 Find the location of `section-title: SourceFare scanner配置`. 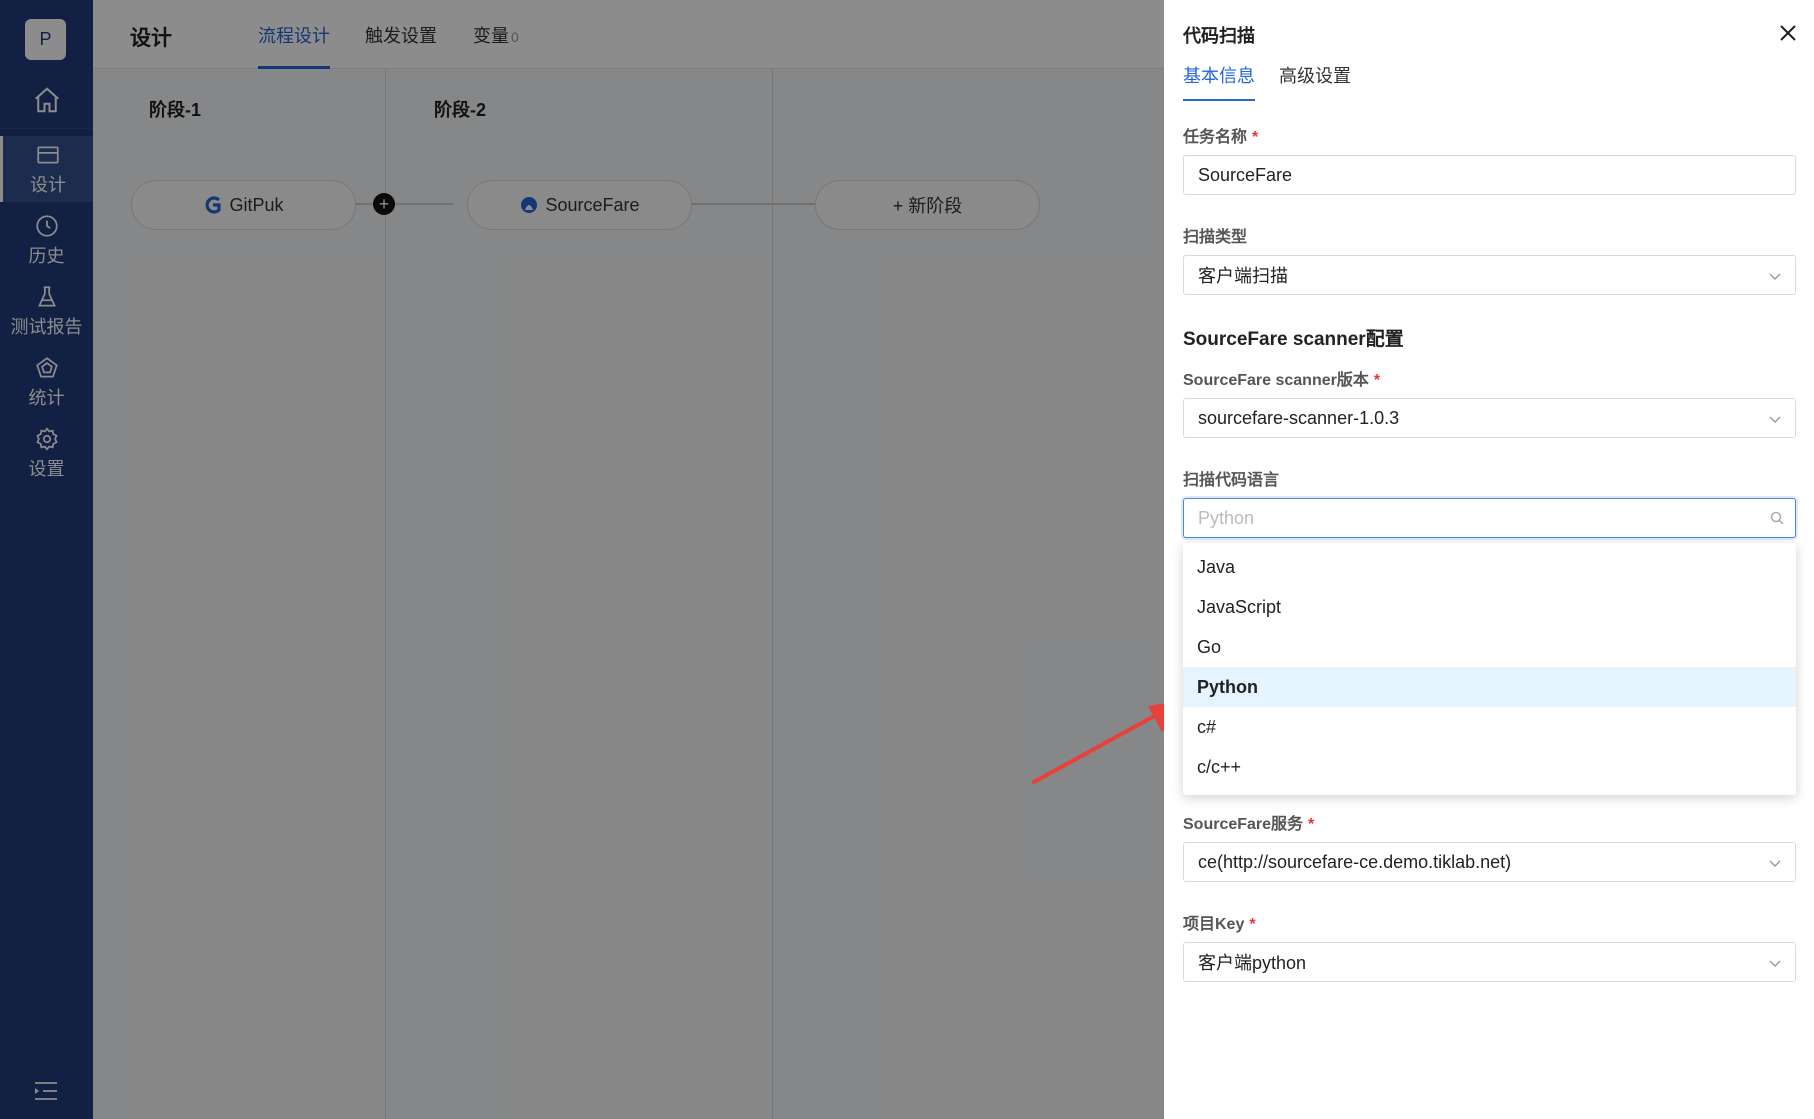

section-title: SourceFare scanner配置 is located at coordinates (1293, 339).